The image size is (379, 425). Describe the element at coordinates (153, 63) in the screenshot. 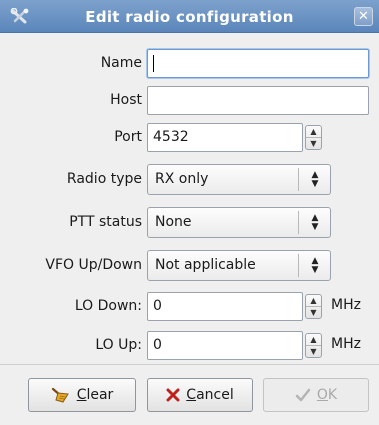

I see `text-cursor` at that location.